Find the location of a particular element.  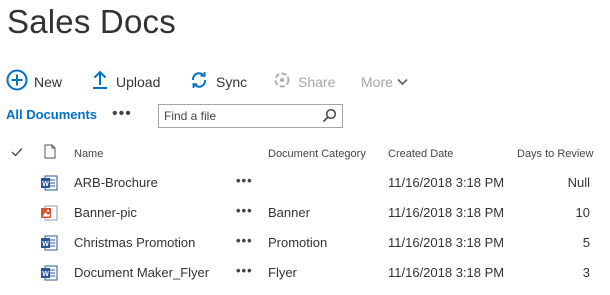

search-box is located at coordinates (250, 116).